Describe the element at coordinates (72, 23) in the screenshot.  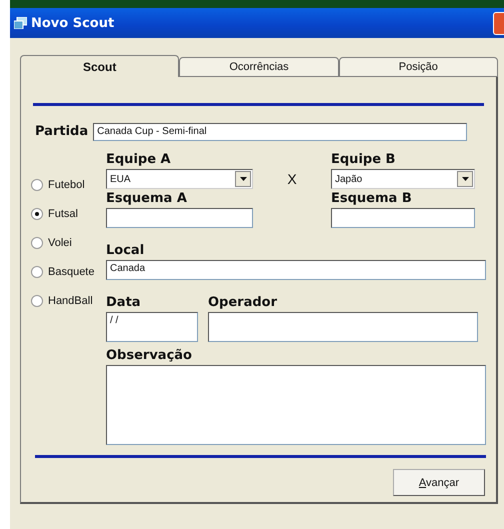
I see `window-title: Novo Scout` at that location.